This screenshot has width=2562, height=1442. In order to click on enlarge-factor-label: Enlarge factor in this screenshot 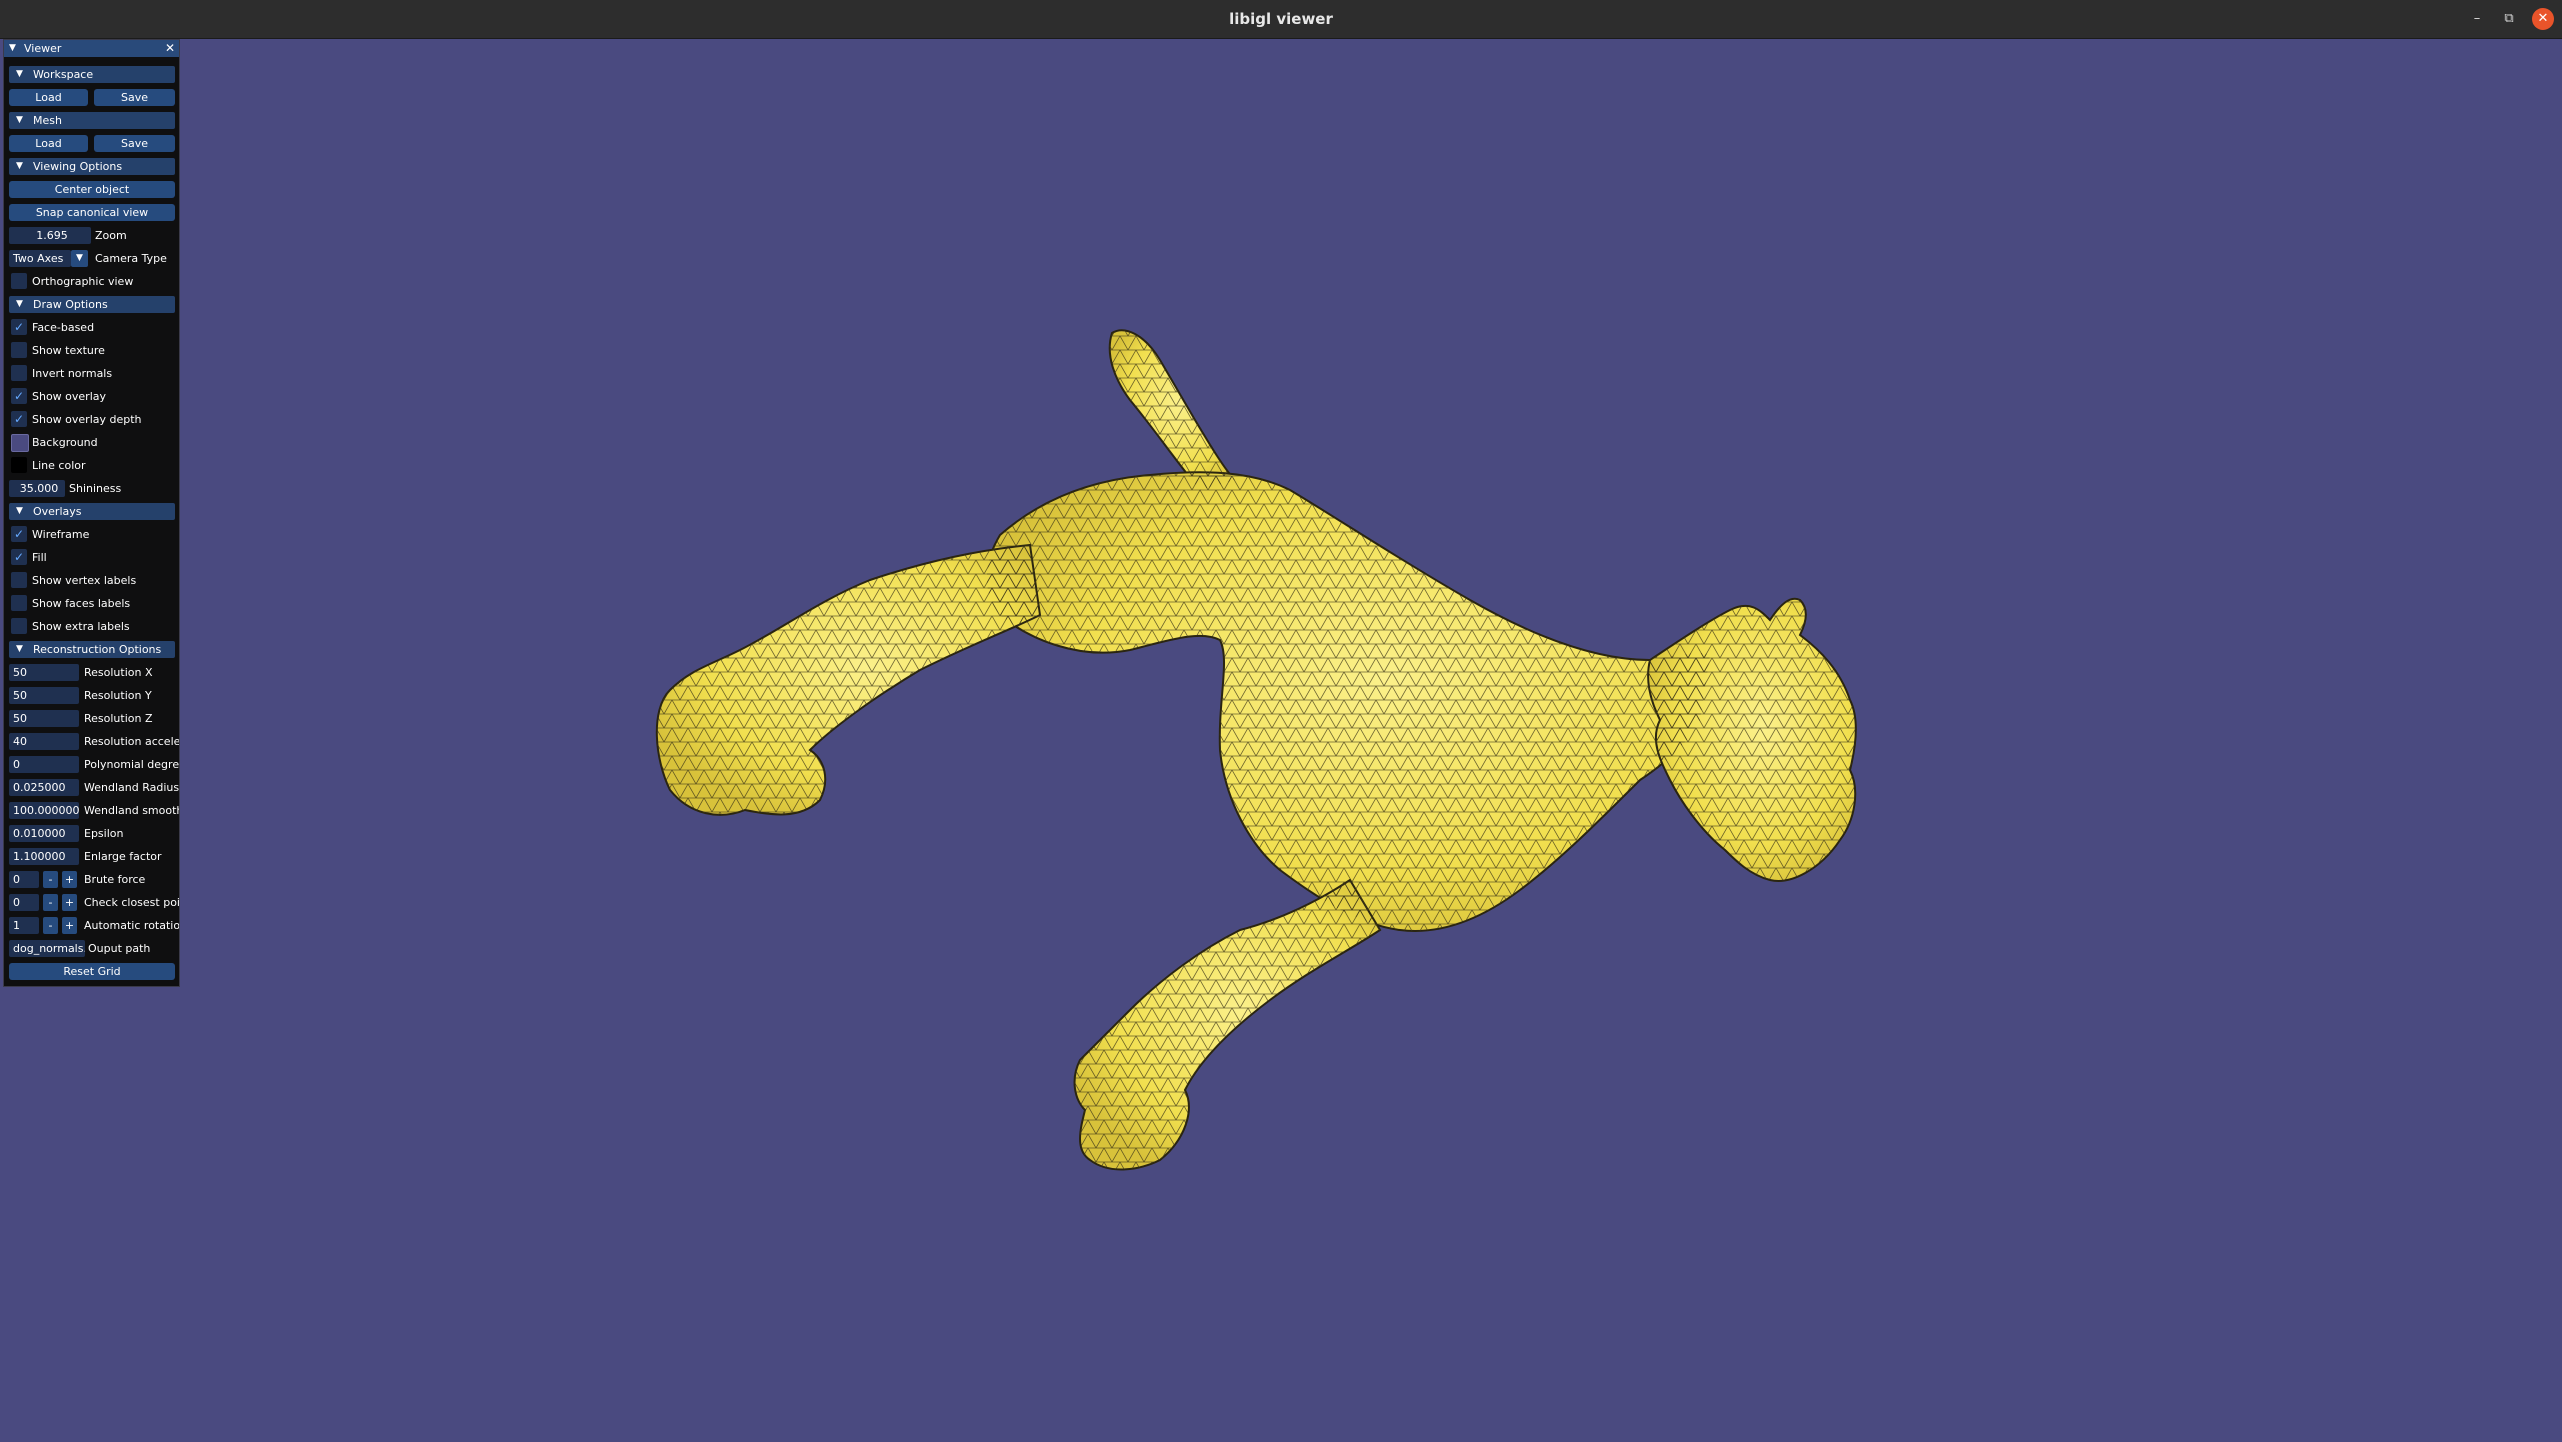, I will do `click(123, 856)`.